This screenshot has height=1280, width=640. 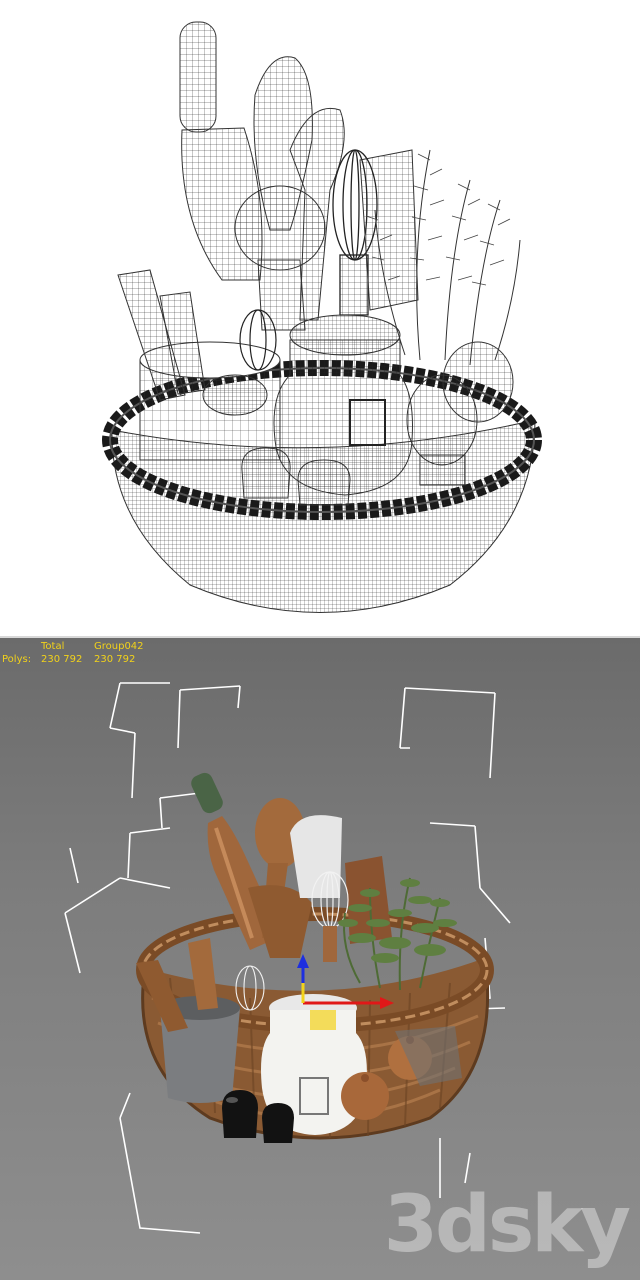 I want to click on cutting-board-wire, so click(x=389, y=230).